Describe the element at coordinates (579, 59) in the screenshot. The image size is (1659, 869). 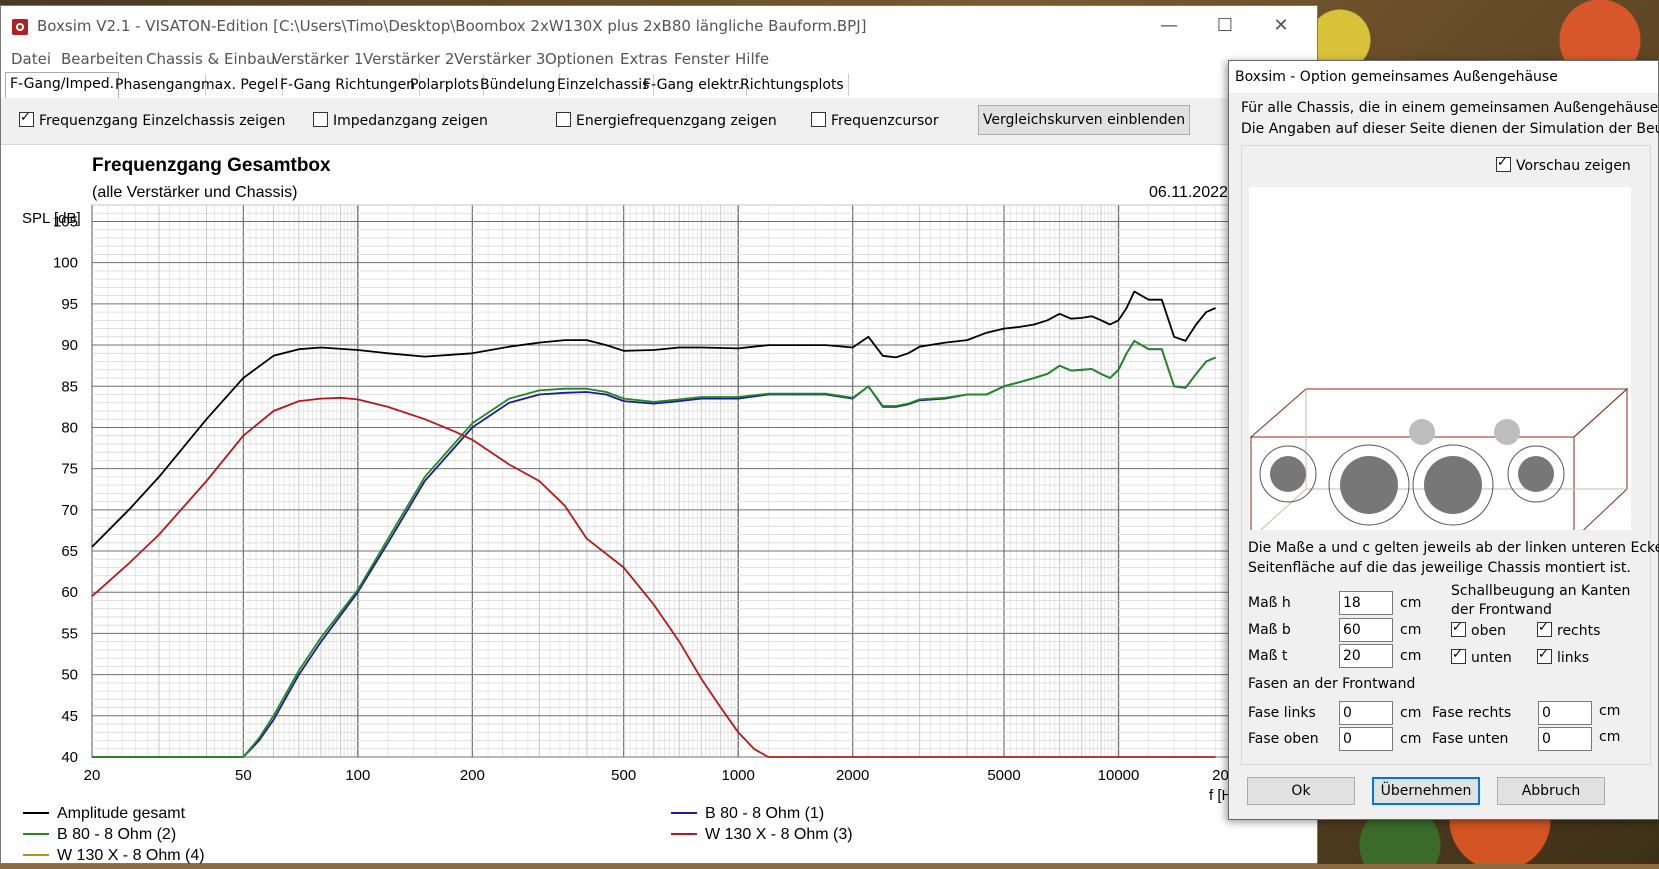
I see `menu-optionen: Optionen` at that location.